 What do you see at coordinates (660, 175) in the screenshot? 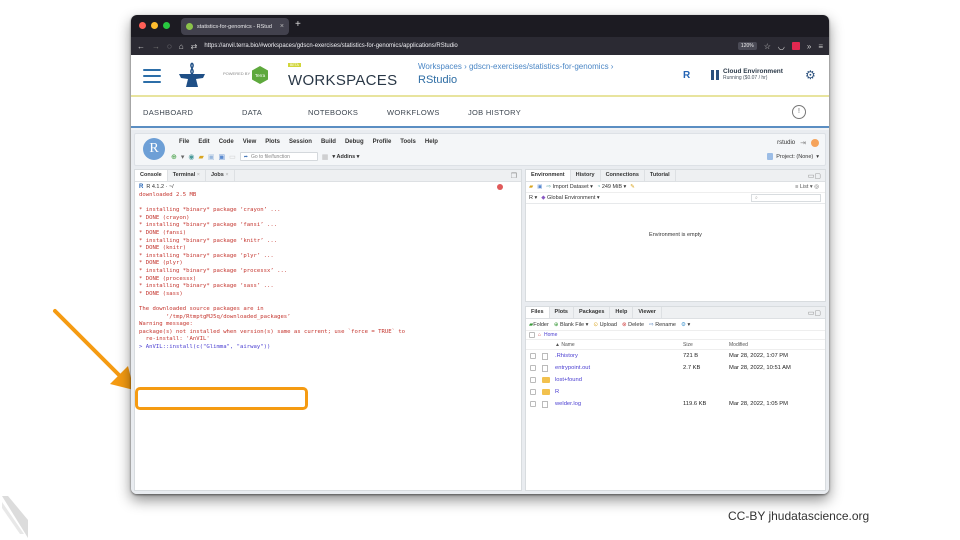
I see `tab-tutorial: Tutorial` at bounding box center [660, 175].